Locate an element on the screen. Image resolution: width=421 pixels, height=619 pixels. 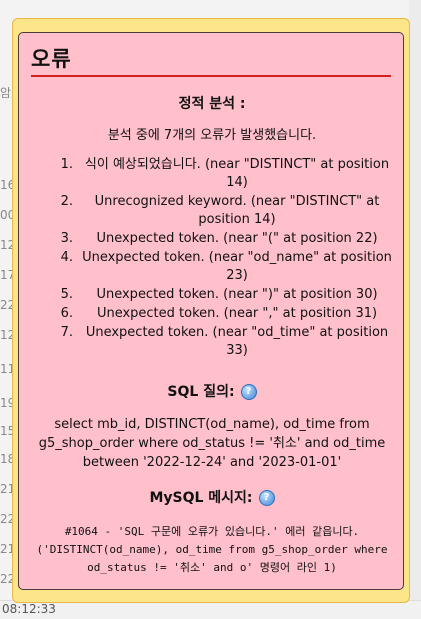
error-number: 1. is located at coordinates (66, 164).